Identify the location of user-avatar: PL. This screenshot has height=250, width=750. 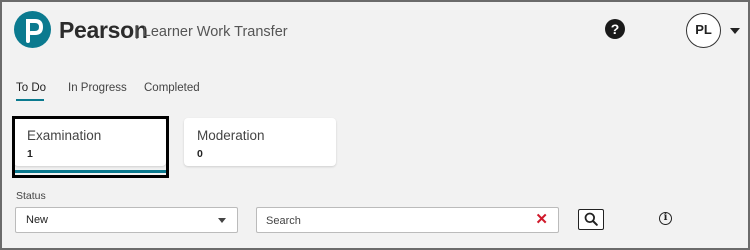
(703, 30).